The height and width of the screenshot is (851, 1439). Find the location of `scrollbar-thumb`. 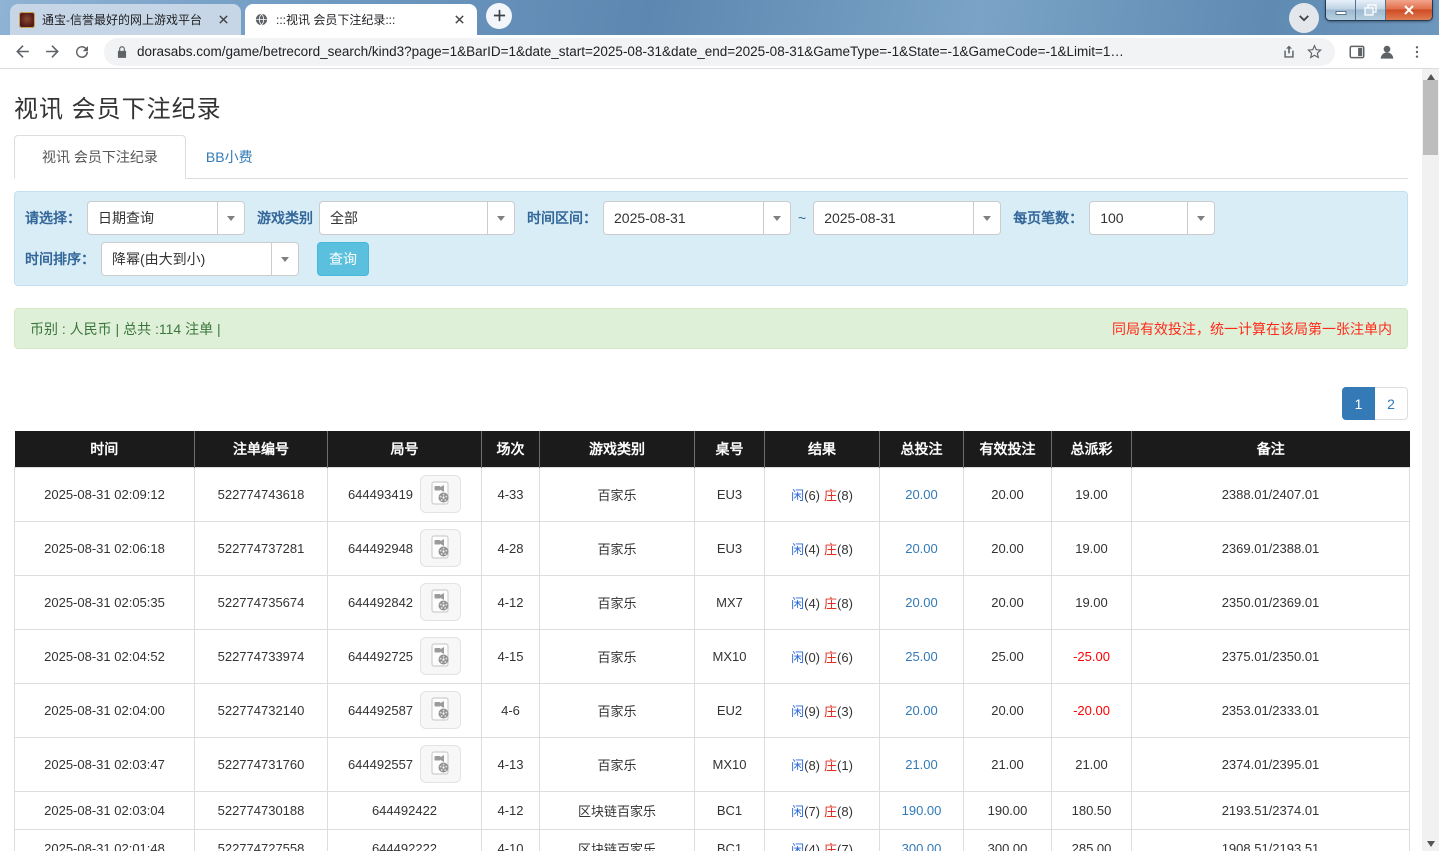

scrollbar-thumb is located at coordinates (1430, 117).